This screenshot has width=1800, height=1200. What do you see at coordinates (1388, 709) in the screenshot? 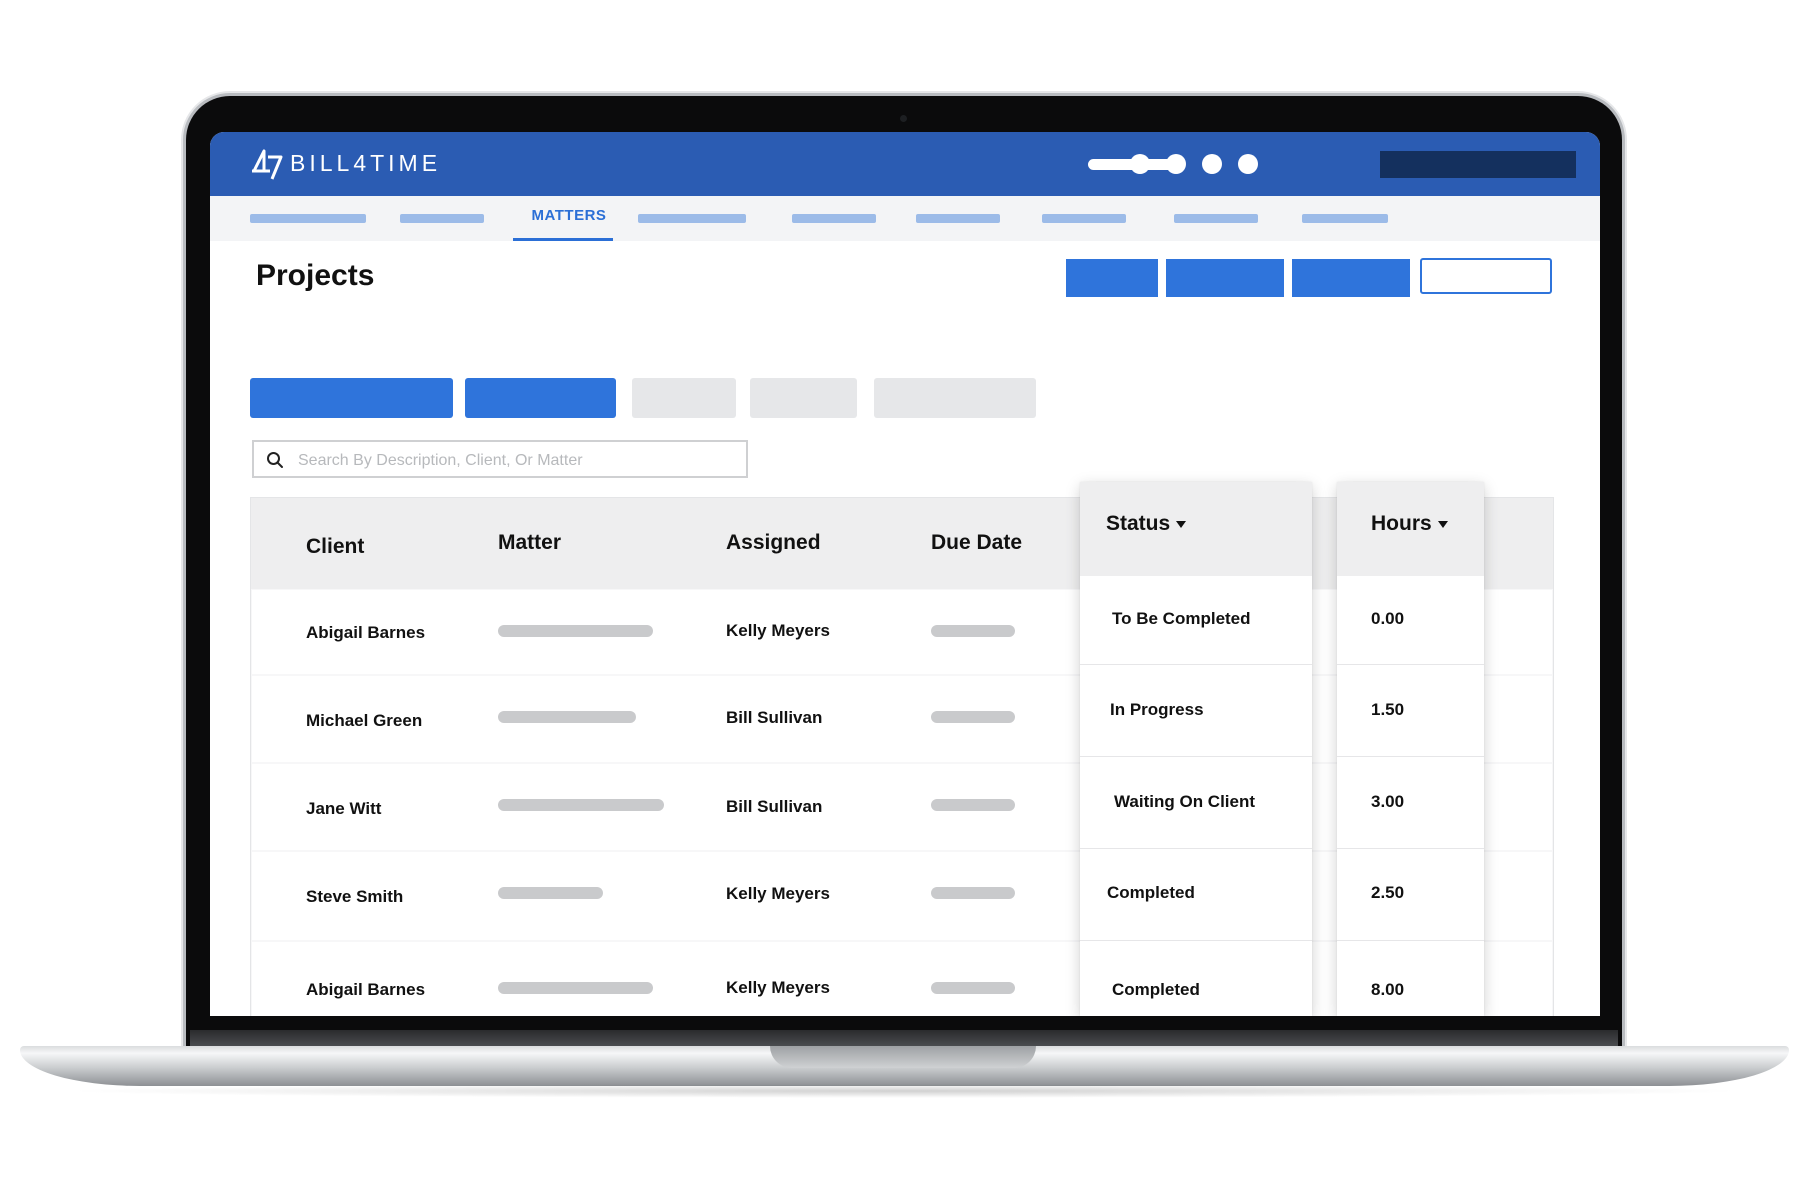
I see `cell-hours: 1.50` at bounding box center [1388, 709].